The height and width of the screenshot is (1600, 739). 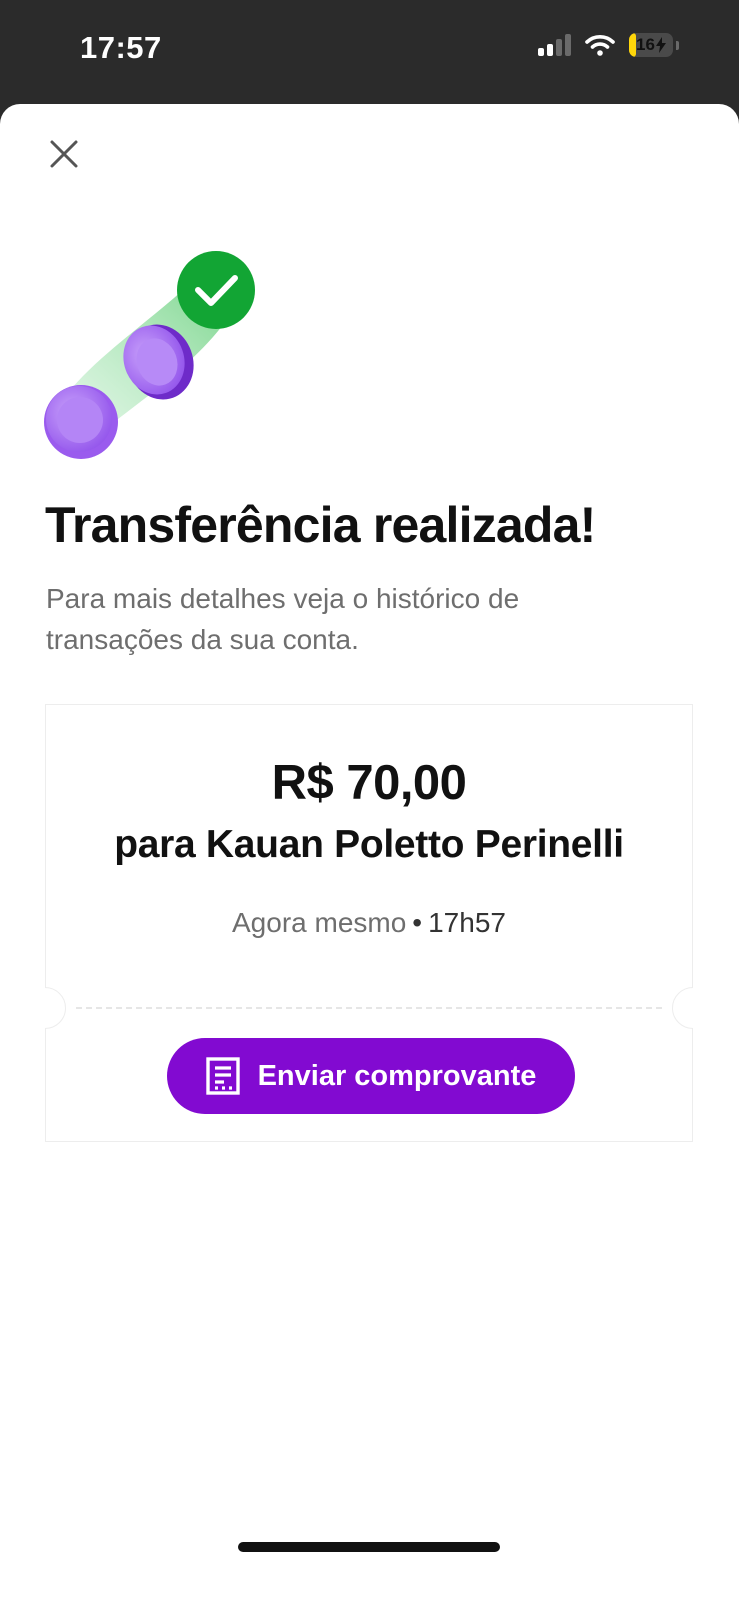 I want to click on close-icon, so click(x=64, y=154).